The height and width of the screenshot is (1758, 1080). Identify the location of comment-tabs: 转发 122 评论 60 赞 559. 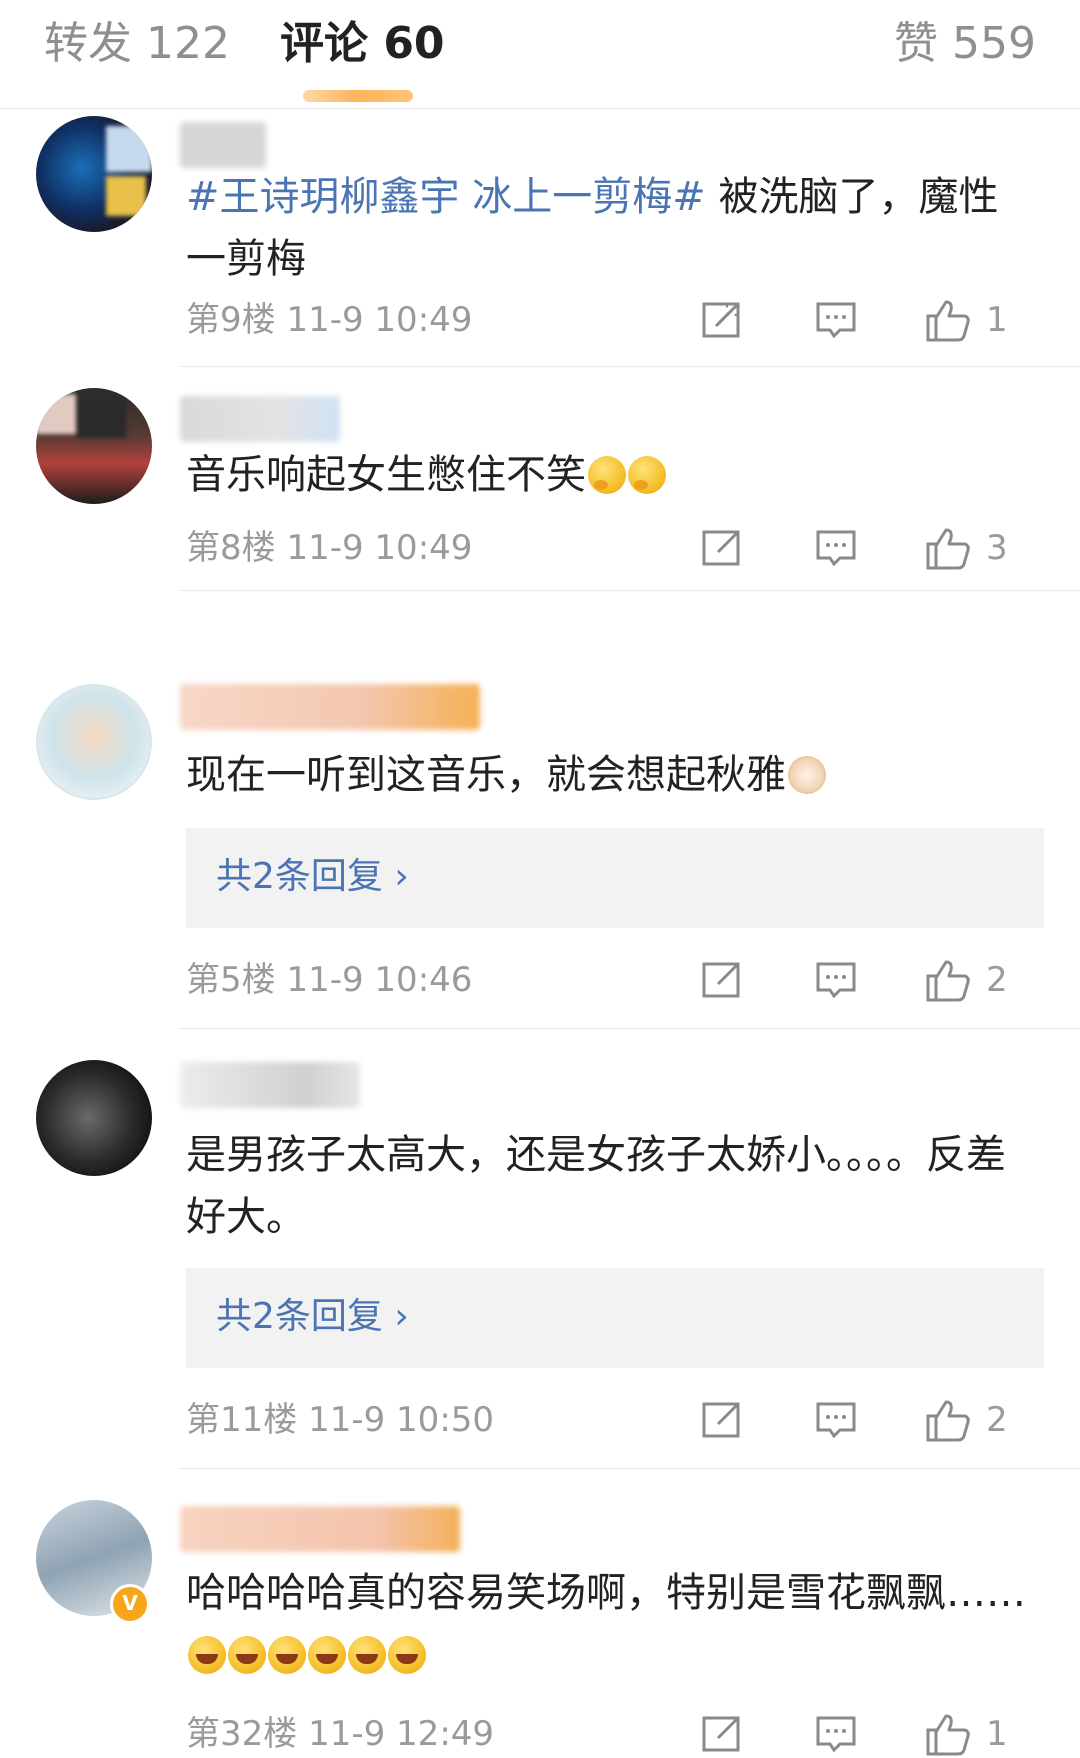
(540, 54).